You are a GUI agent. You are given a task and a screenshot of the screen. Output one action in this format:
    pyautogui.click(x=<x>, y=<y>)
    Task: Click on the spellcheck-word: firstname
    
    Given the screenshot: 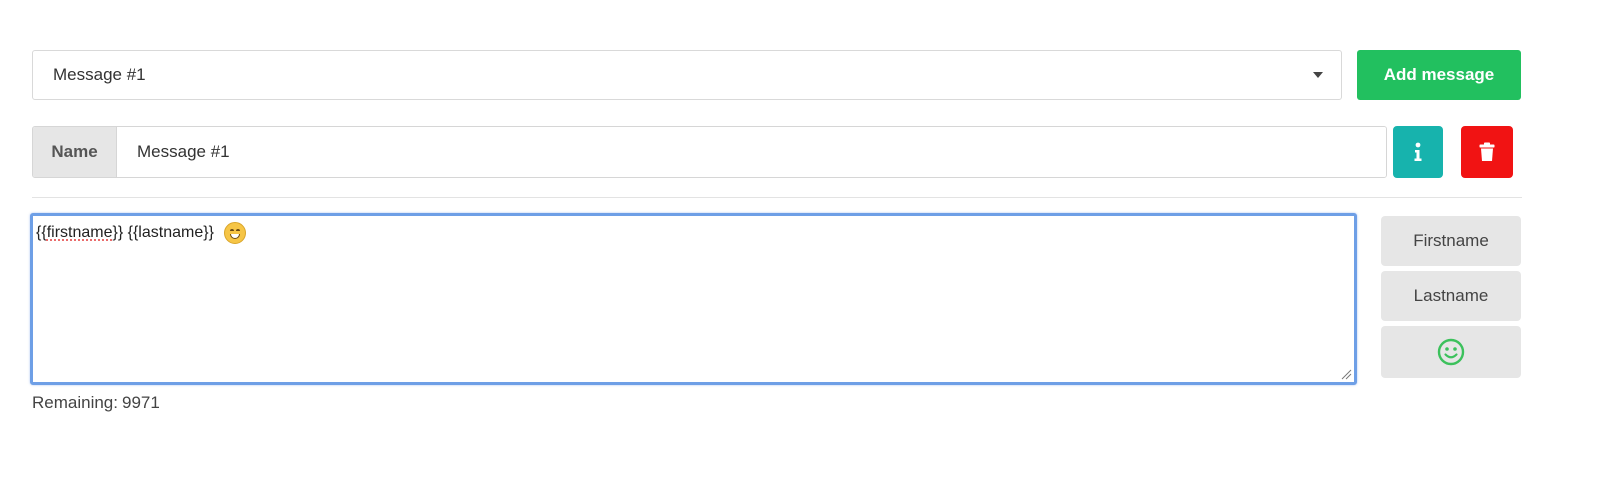 What is the action you would take?
    pyautogui.click(x=79, y=232)
    